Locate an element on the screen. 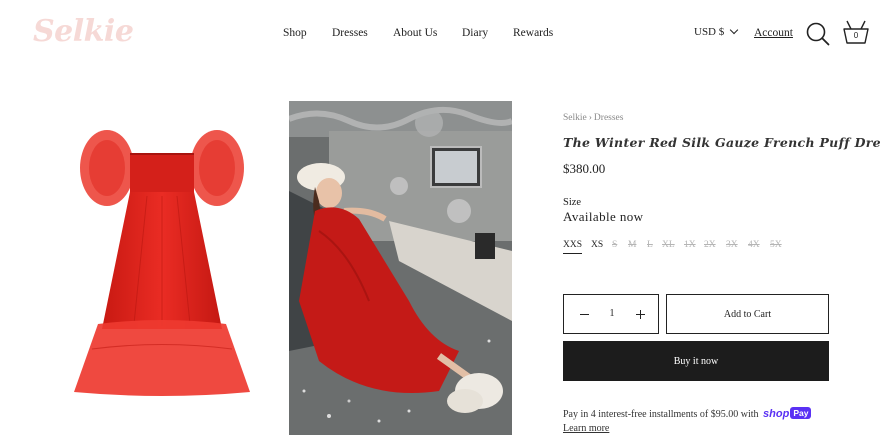 Image resolution: width=880 pixels, height=445 pixels. main-nav: Shop Dresses About Us Diary Rewards is located at coordinates (440, 34).